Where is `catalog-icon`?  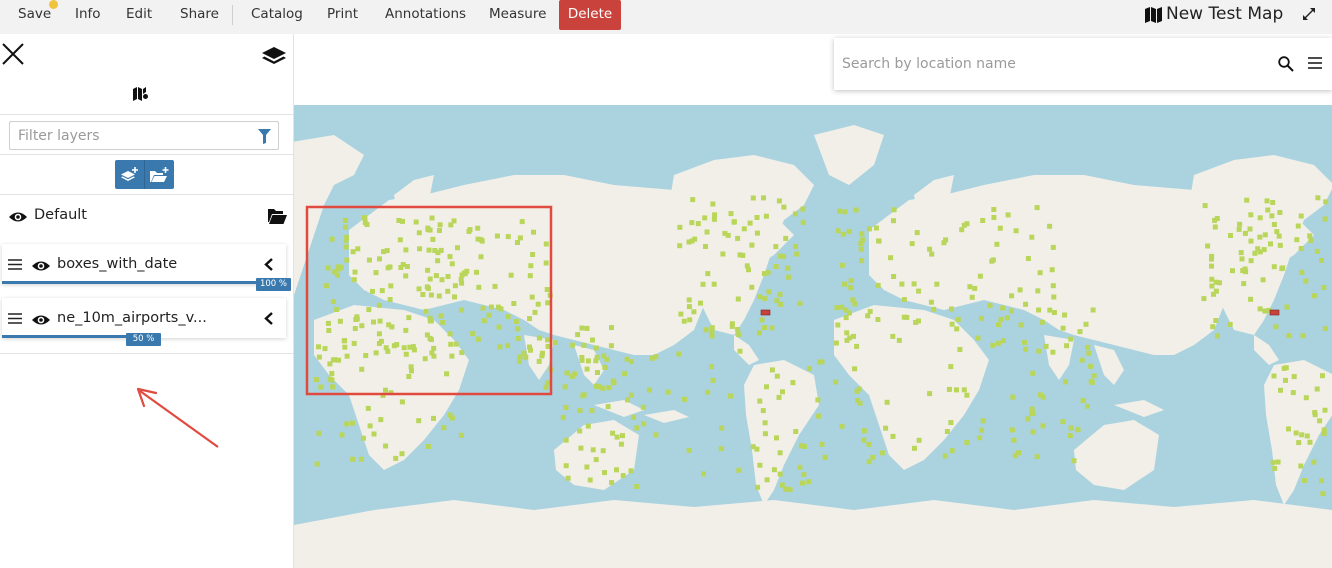
catalog-icon is located at coordinates (140, 93).